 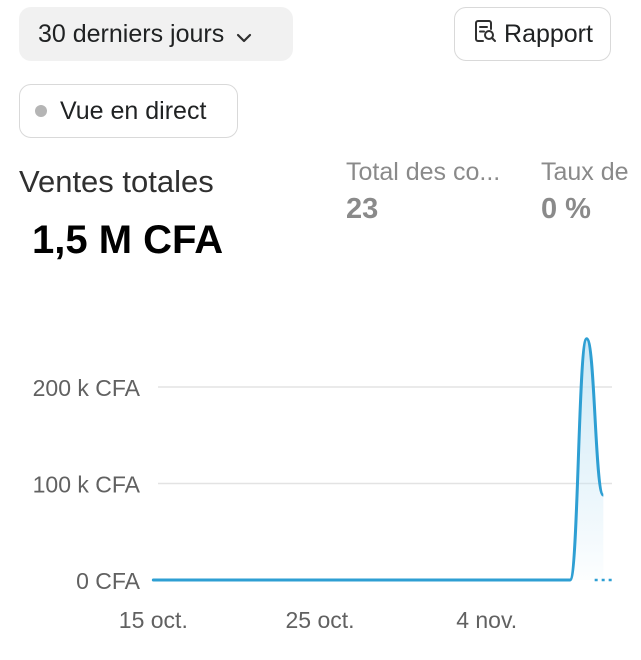 I want to click on report-button: Rapport, so click(x=532, y=34).